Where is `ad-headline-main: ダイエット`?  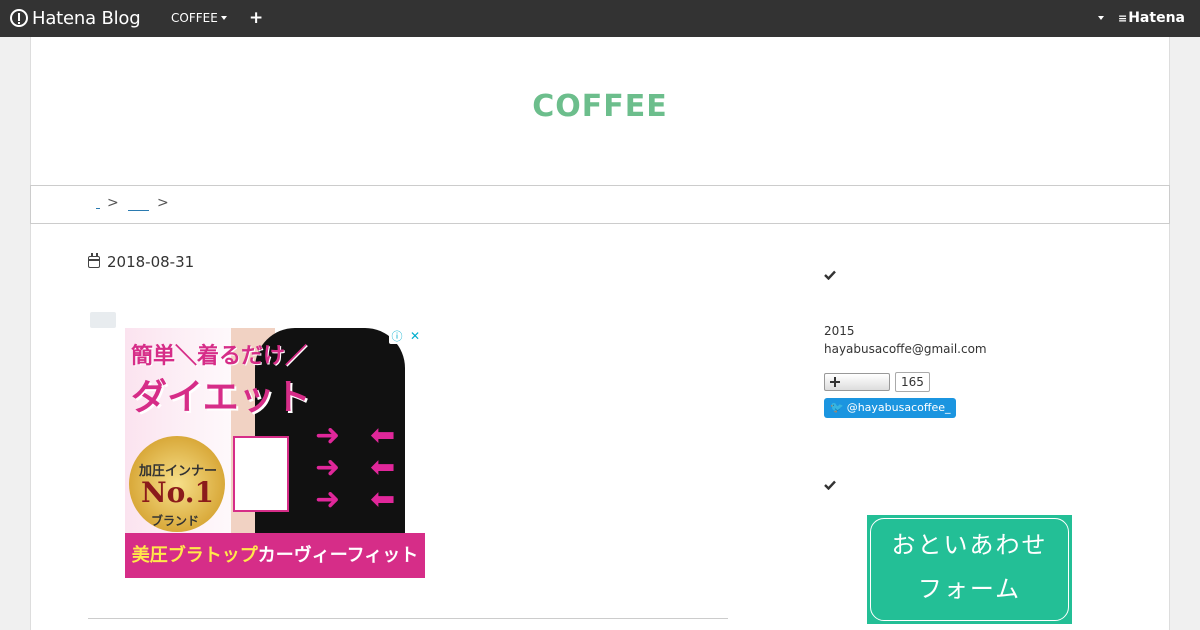 ad-headline-main: ダイエット is located at coordinates (221, 397).